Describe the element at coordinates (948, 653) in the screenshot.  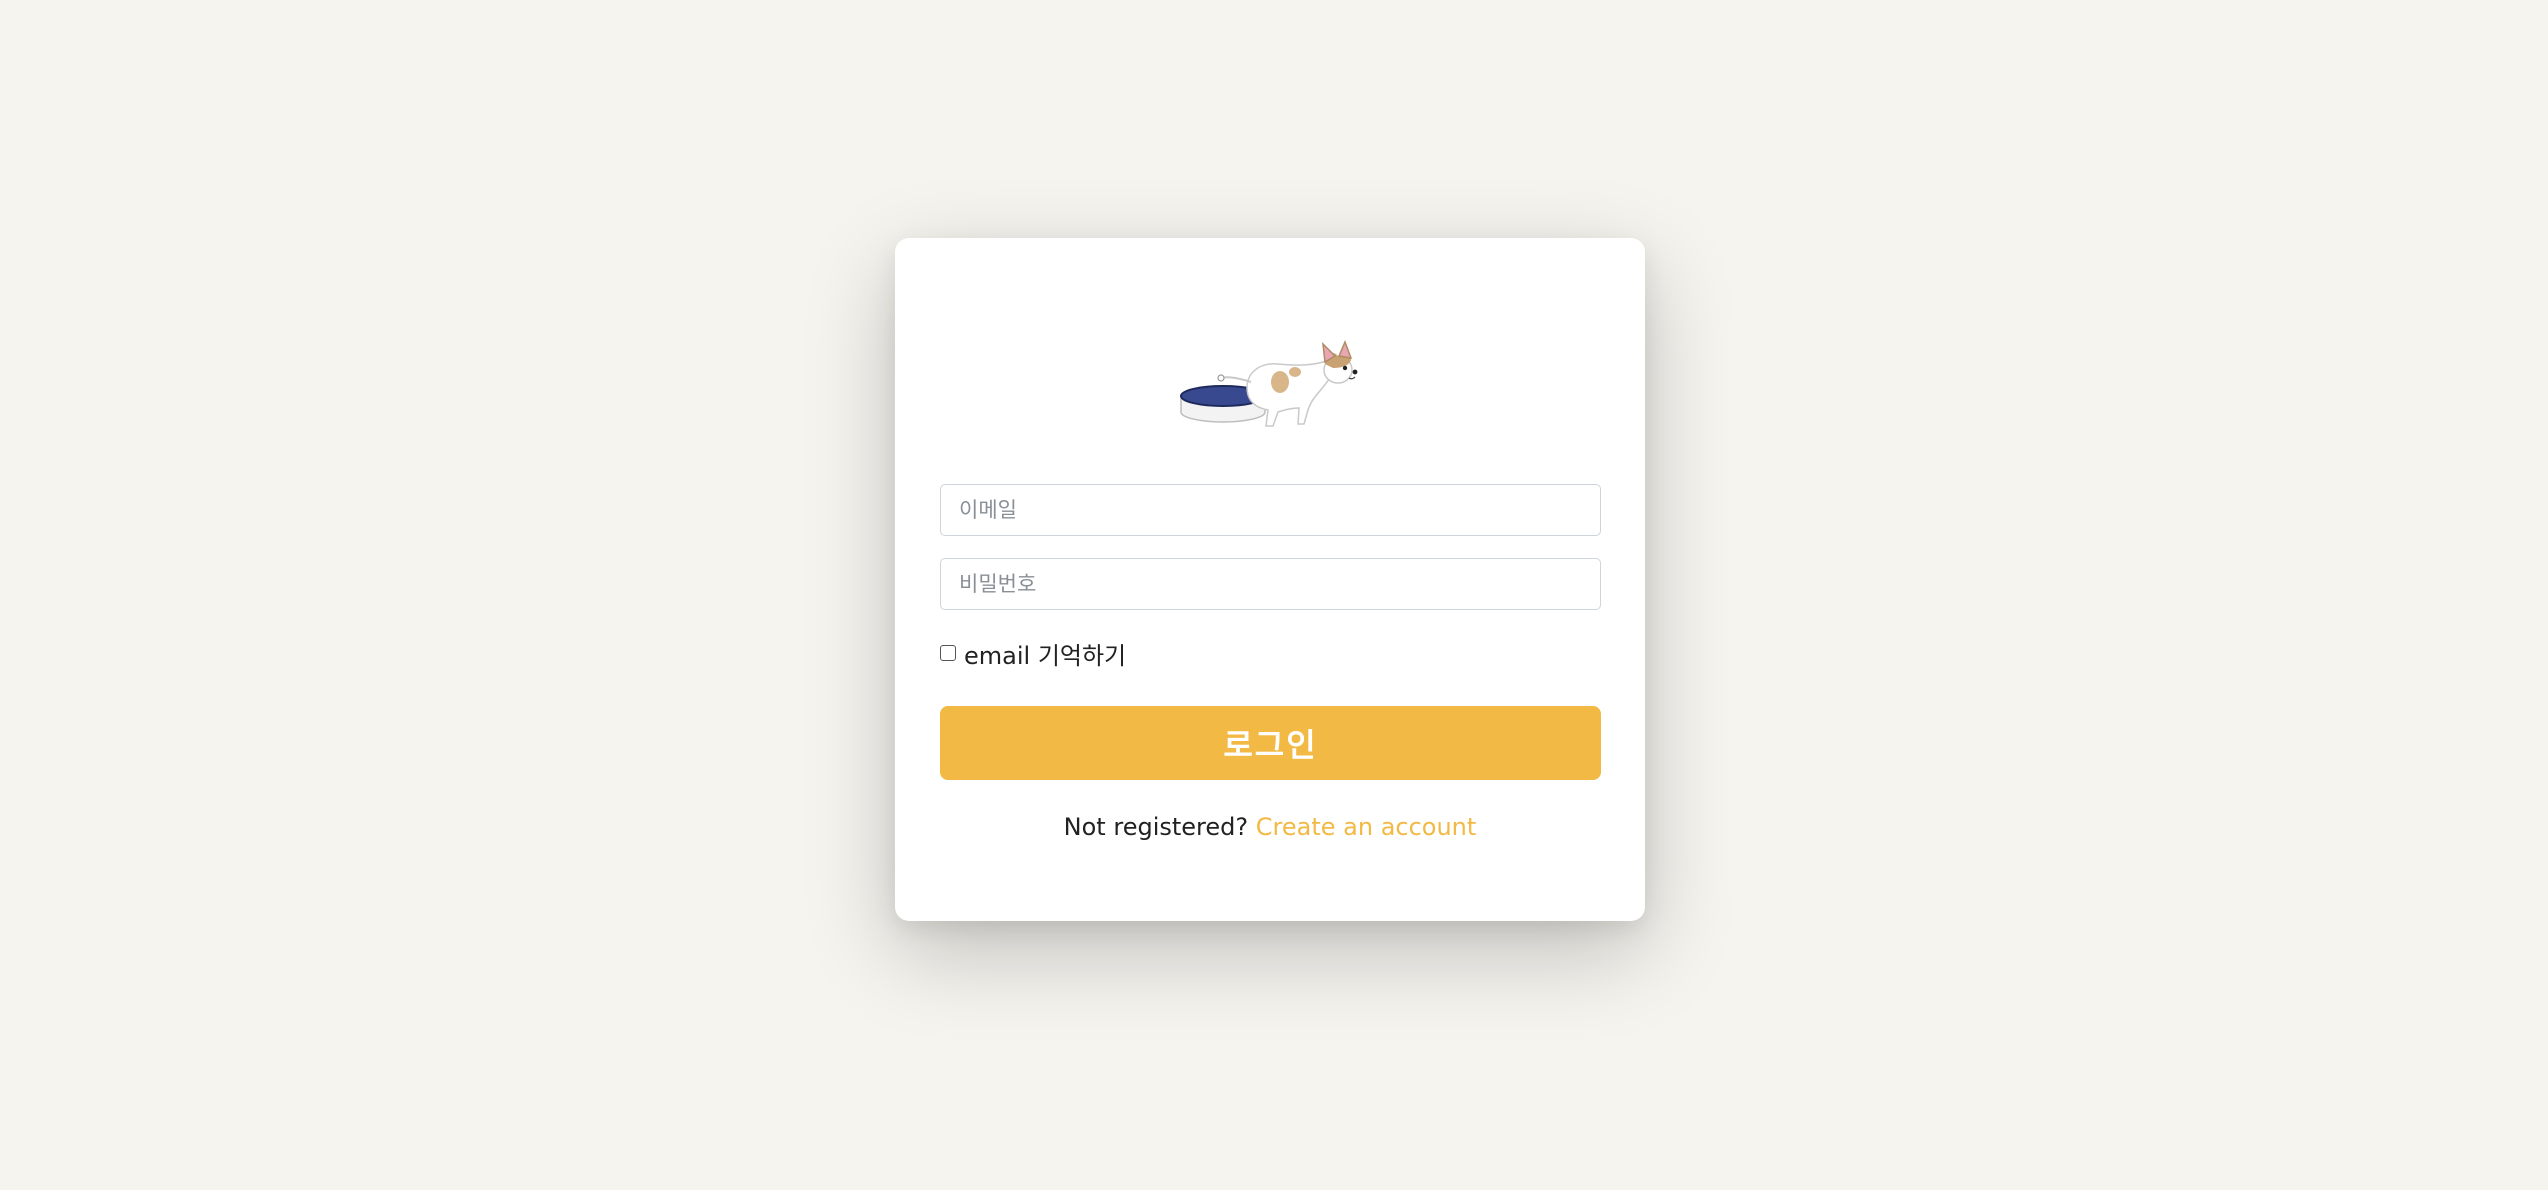
I see `remember-email-checkbox` at that location.